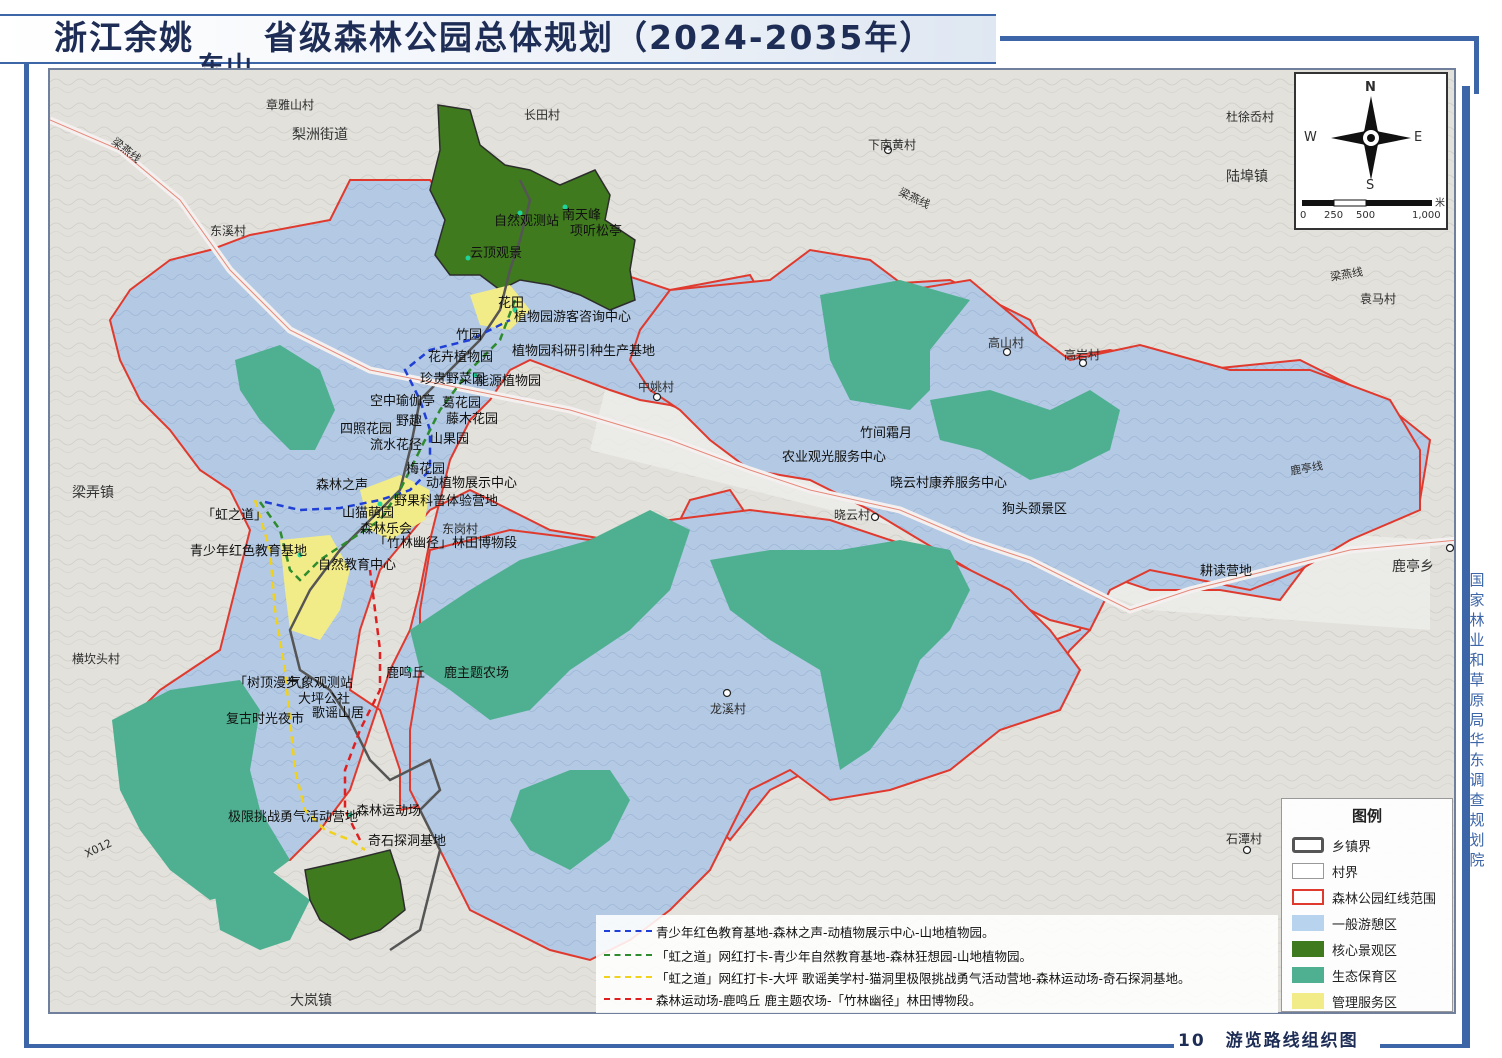 The width and height of the screenshot is (1502, 1058). Describe the element at coordinates (449, 437) in the screenshot. I see `spot-18: 山果园` at that location.